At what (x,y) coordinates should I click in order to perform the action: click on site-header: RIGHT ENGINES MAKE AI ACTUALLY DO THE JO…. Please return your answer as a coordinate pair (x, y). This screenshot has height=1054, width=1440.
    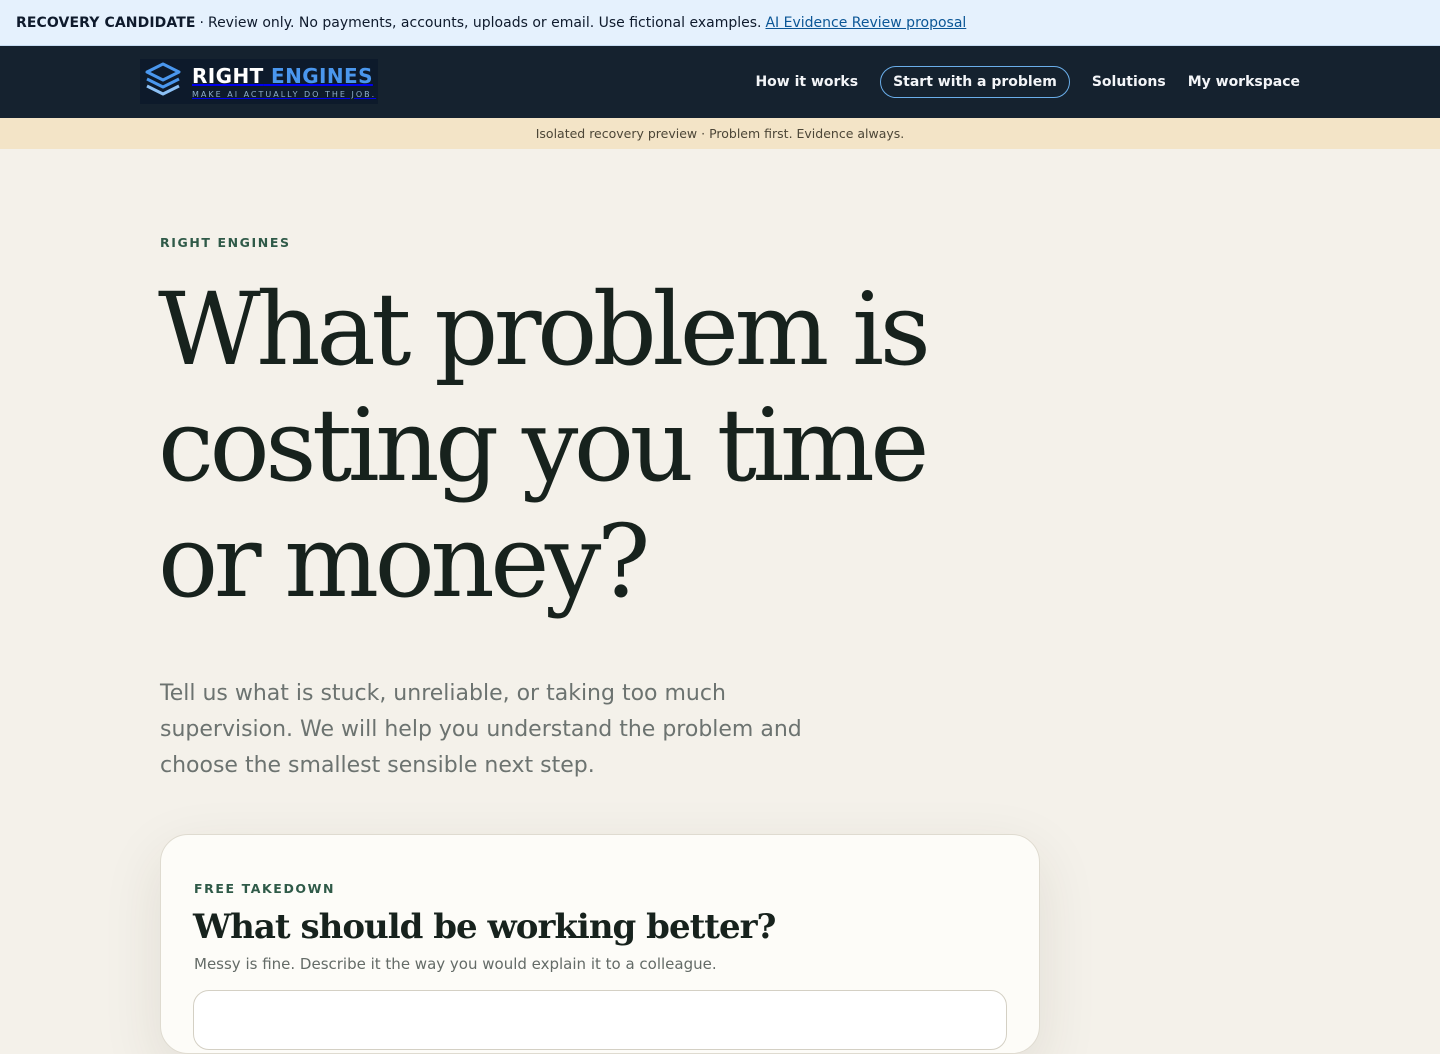
    Looking at the image, I should click on (720, 82).